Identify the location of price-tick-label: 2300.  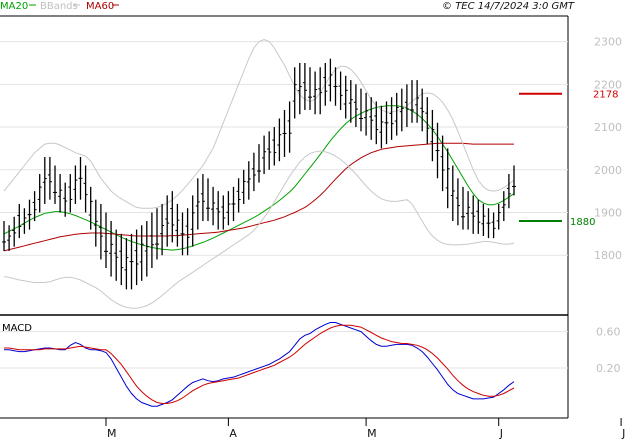
(608, 42).